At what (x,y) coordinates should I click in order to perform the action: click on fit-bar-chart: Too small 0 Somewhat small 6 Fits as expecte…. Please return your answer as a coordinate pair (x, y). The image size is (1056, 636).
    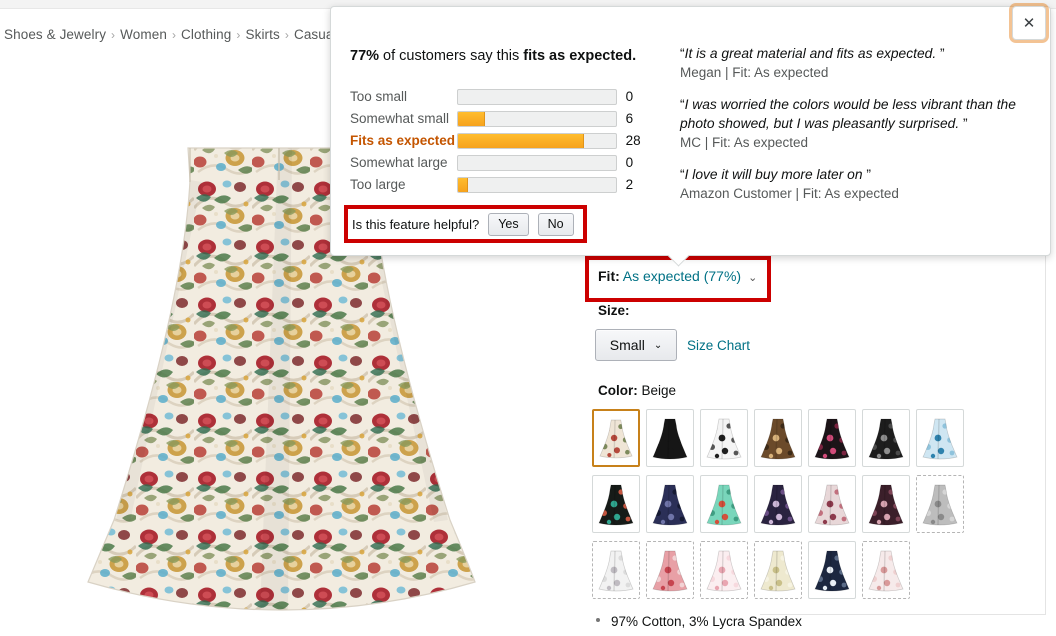
    Looking at the image, I should click on (500, 141).